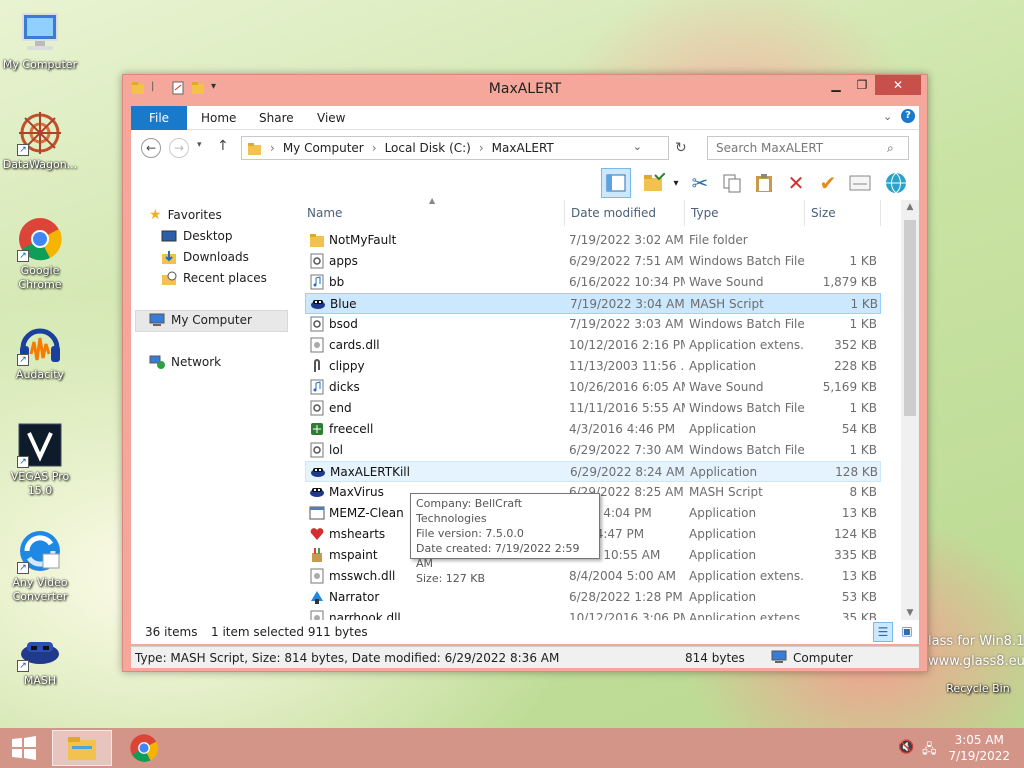 This screenshot has height=768, width=1024. I want to click on clock: 3:05 AM 7/19/2022, so click(979, 748).